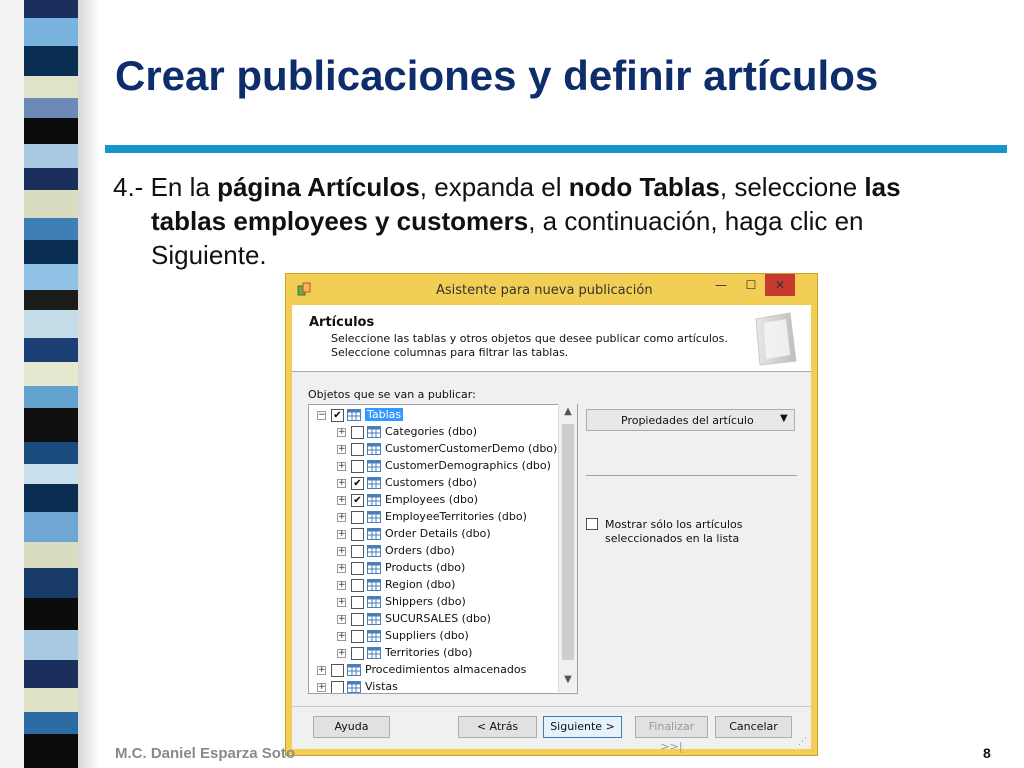  I want to click on tree-node-table: + Region (dbo), so click(442, 585).